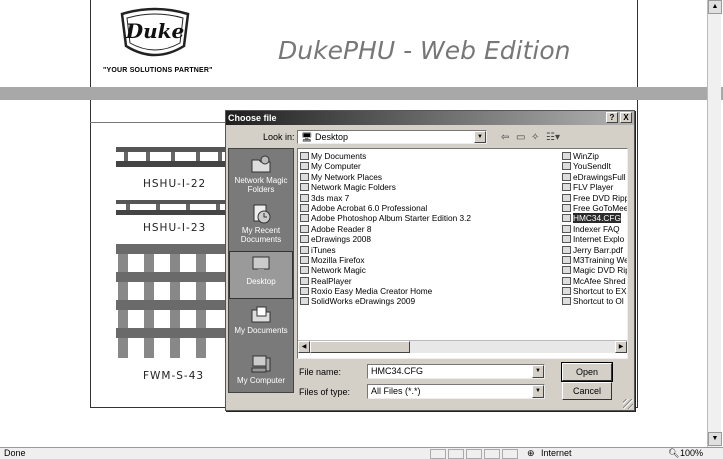 The image size is (723, 459). I want to click on file-item-label: Mozilla Firefox, so click(338, 259).